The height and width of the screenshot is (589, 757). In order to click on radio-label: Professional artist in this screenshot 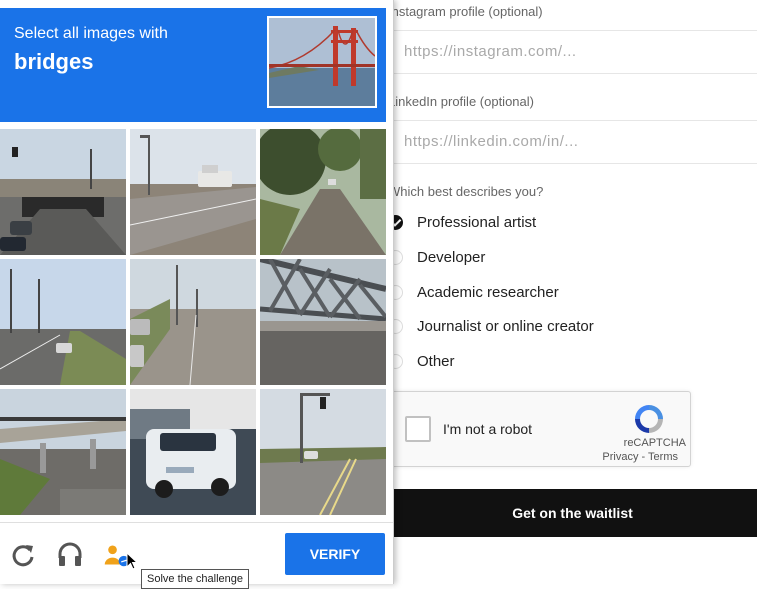, I will do `click(477, 222)`.